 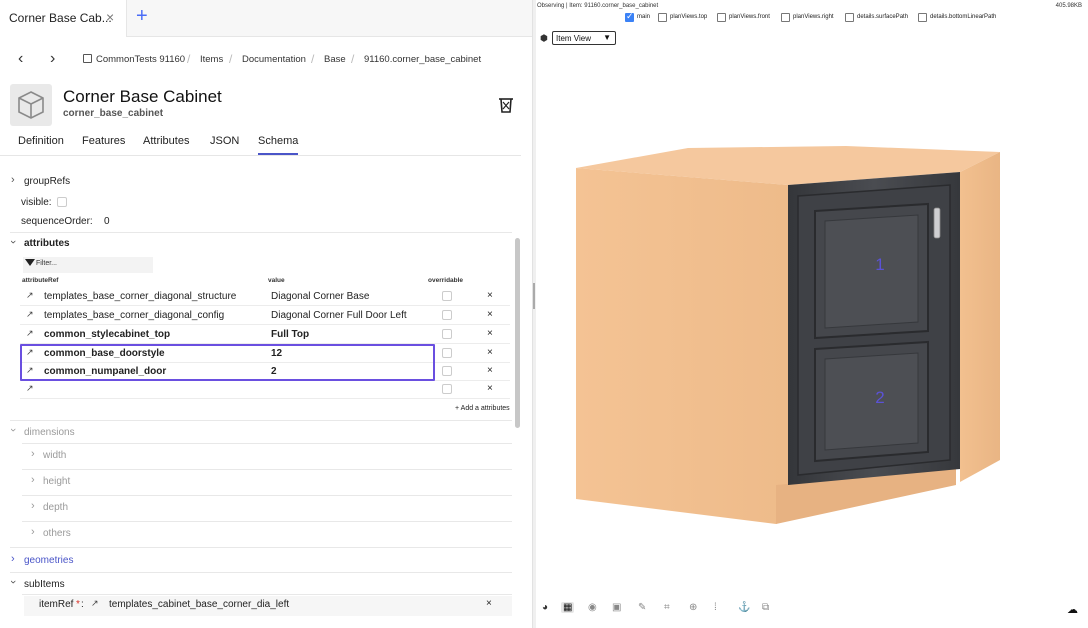 What do you see at coordinates (335, 59) in the screenshot?
I see `breadcrumb-base: Base` at bounding box center [335, 59].